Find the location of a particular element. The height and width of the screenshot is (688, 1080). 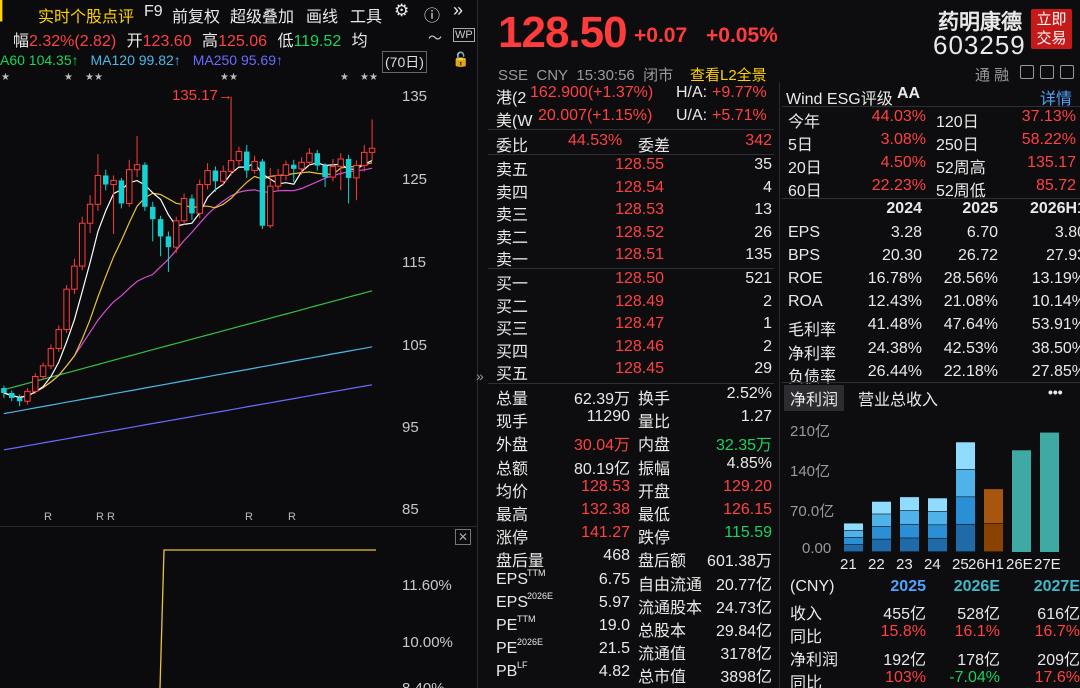

stat-value: 3898亿 is located at coordinates (746, 678).